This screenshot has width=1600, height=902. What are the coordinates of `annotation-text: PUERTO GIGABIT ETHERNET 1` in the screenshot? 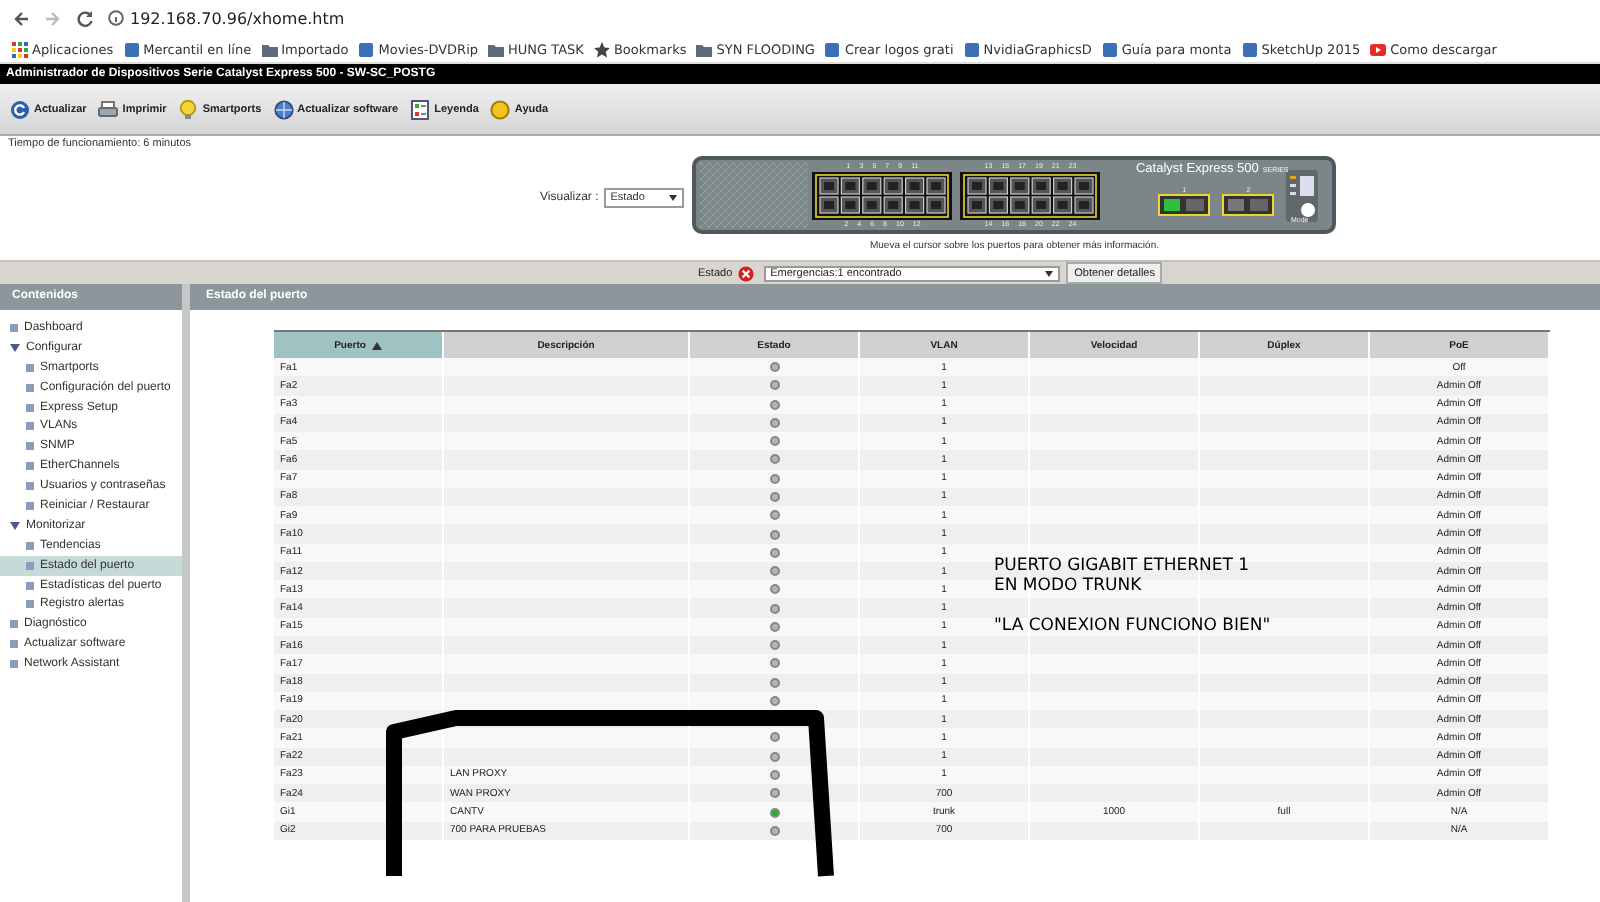 It's located at (1123, 566).